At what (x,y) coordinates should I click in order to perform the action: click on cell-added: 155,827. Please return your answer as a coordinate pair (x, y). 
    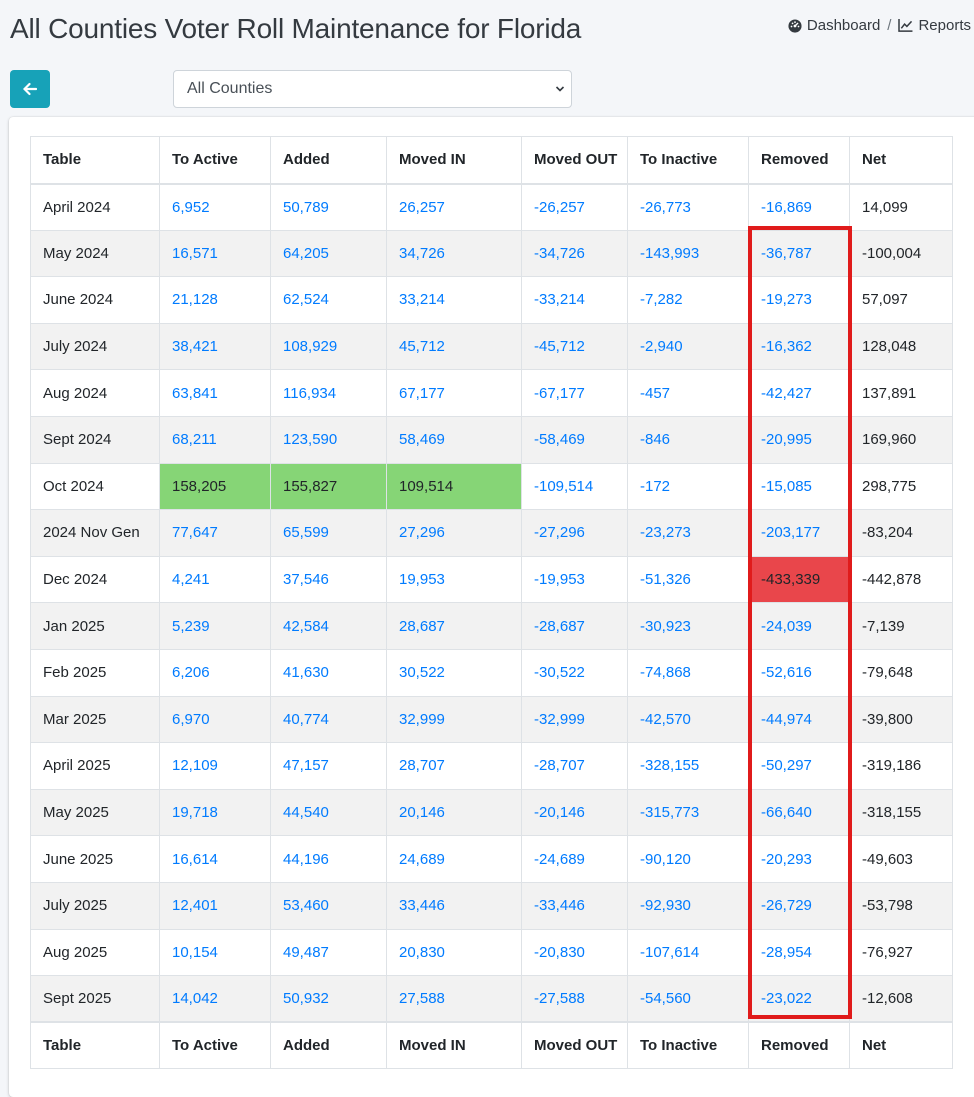
    Looking at the image, I should click on (328, 486).